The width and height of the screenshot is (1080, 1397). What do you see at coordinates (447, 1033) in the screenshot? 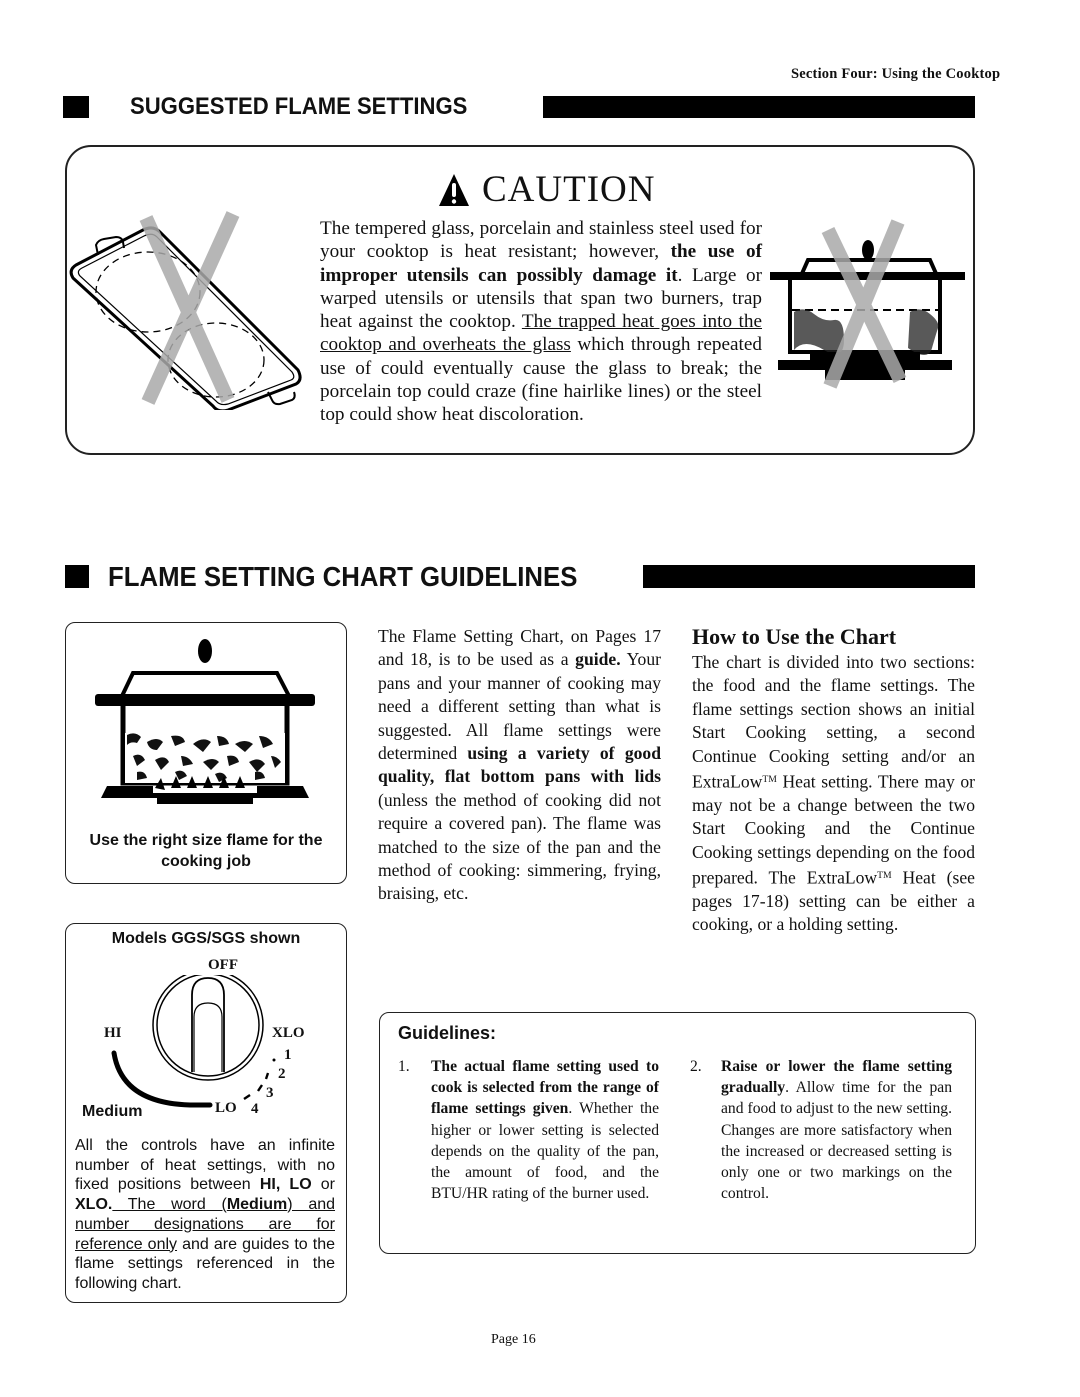
I see `guidelines-title: Guidelines:` at bounding box center [447, 1033].